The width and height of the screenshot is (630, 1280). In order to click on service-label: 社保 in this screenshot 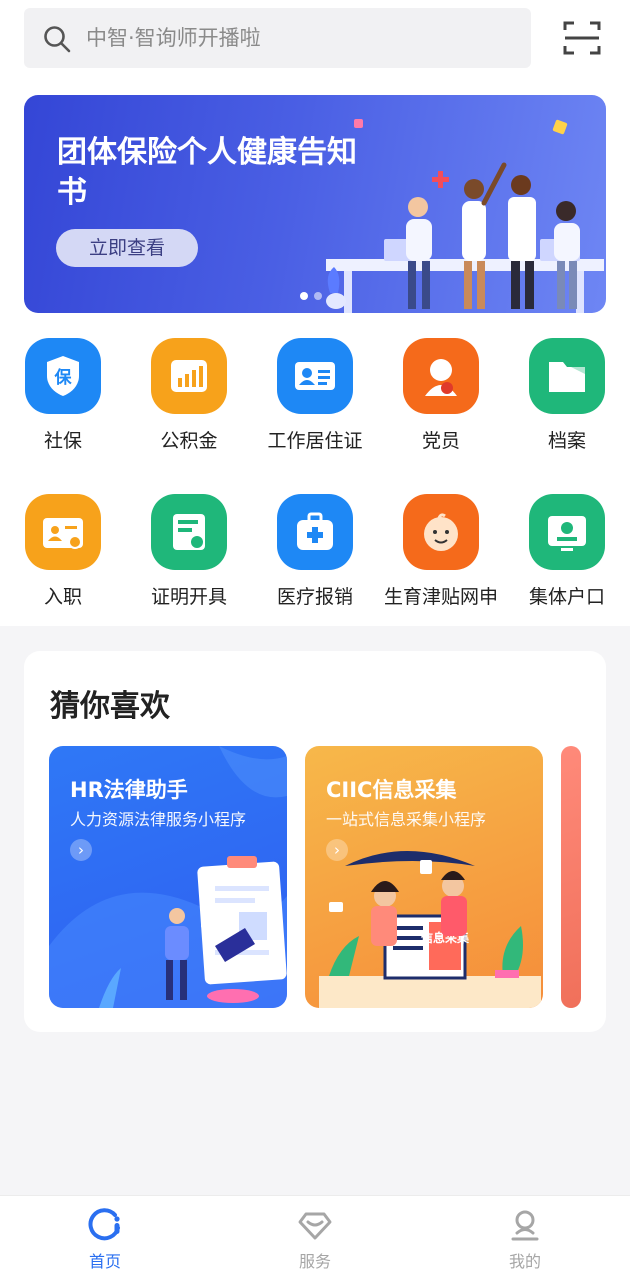, I will do `click(62, 441)`.